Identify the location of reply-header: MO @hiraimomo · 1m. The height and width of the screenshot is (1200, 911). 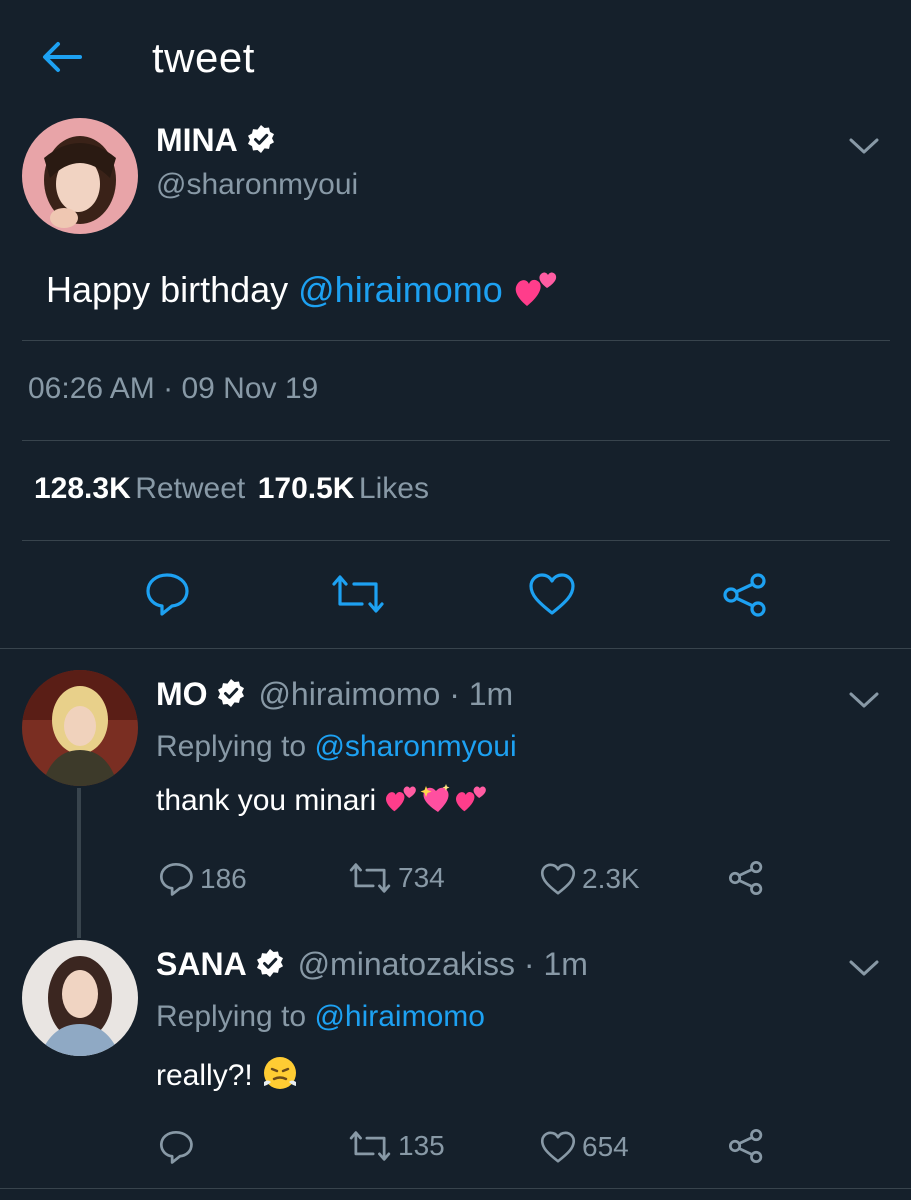
(334, 694).